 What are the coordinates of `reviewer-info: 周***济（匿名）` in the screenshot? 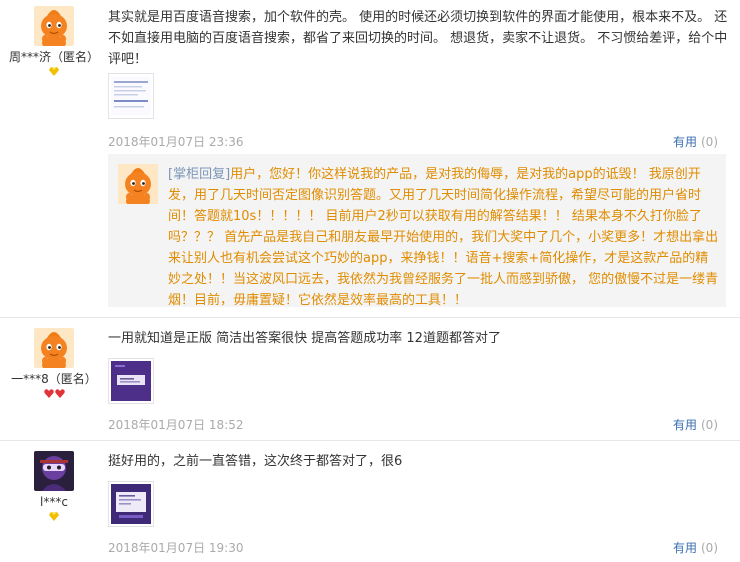 It's located at (54, 41).